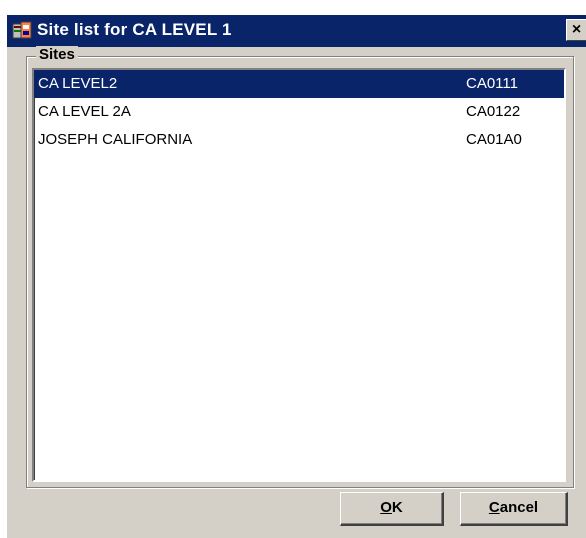  Describe the element at coordinates (386, 507) in the screenshot. I see `ok-accel: O` at that location.